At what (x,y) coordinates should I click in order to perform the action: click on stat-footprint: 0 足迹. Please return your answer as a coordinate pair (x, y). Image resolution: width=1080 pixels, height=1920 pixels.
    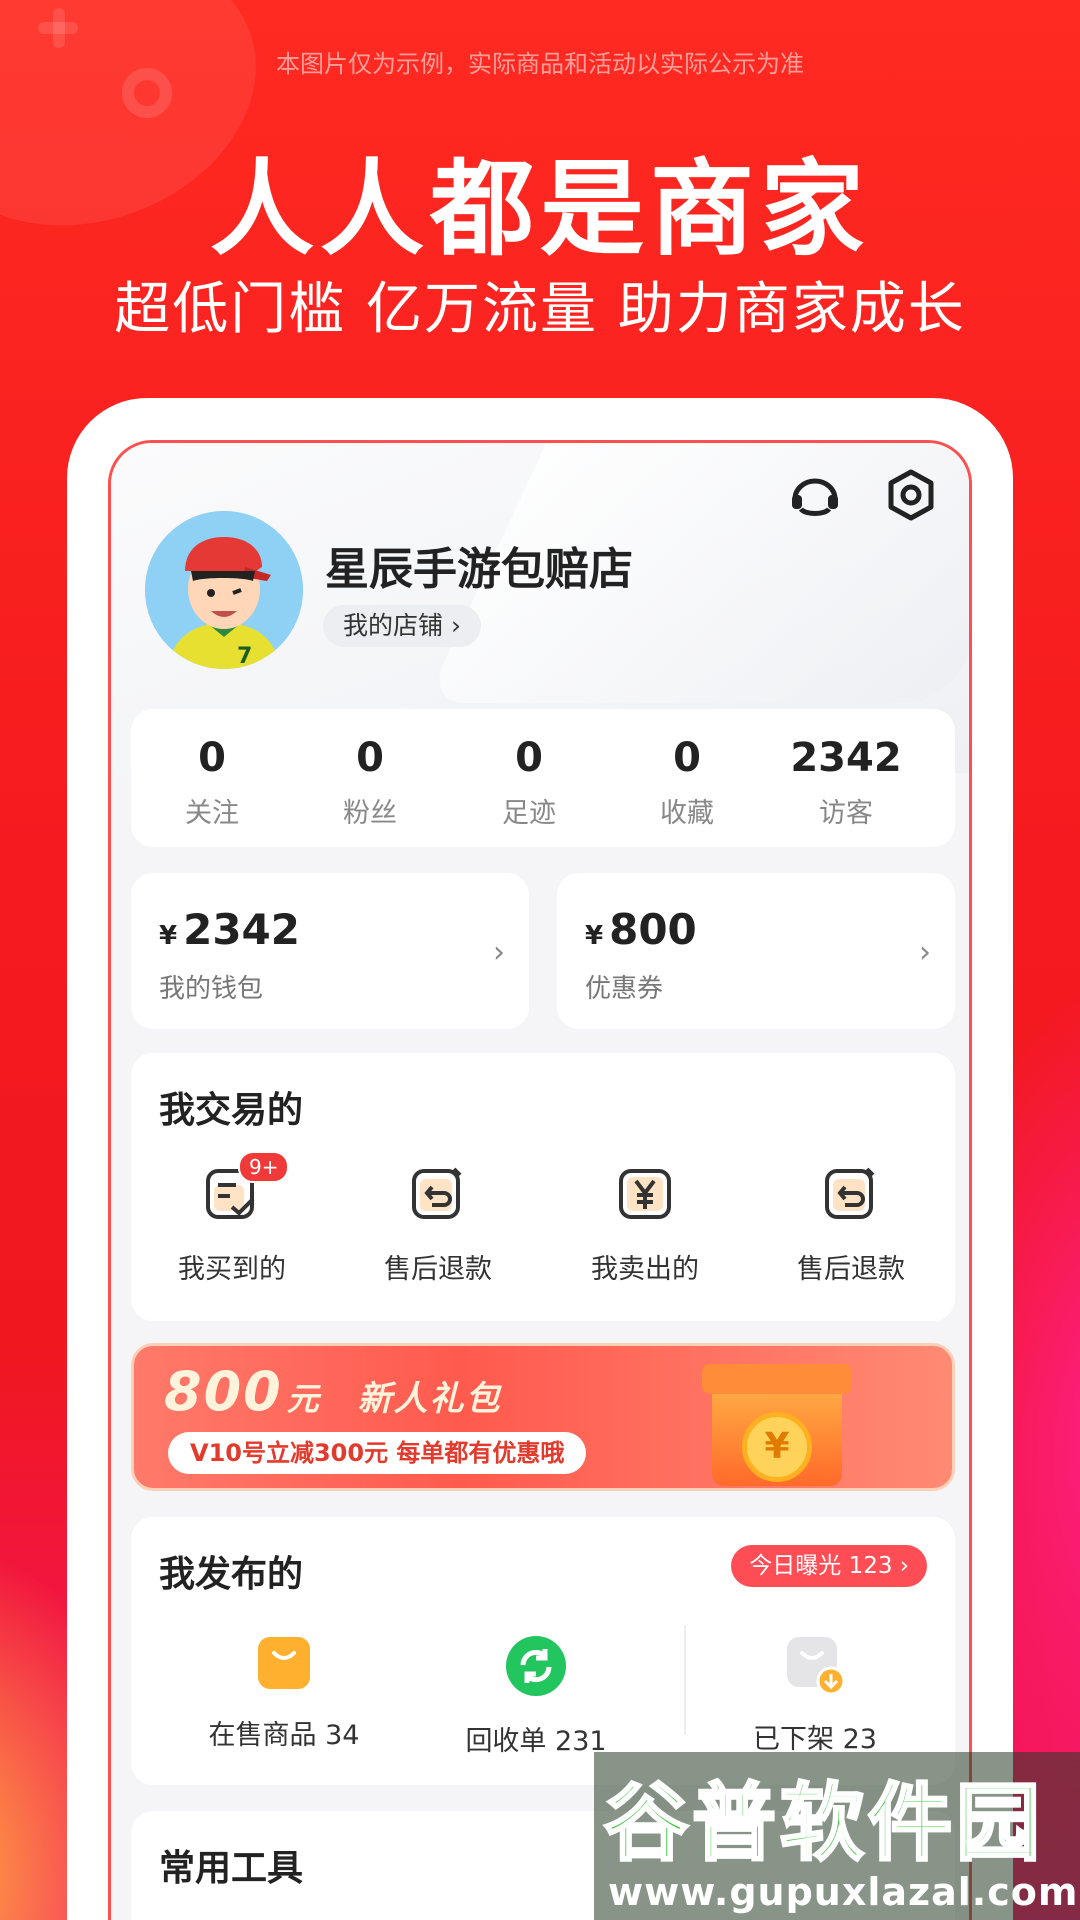
    Looking at the image, I should click on (529, 769).